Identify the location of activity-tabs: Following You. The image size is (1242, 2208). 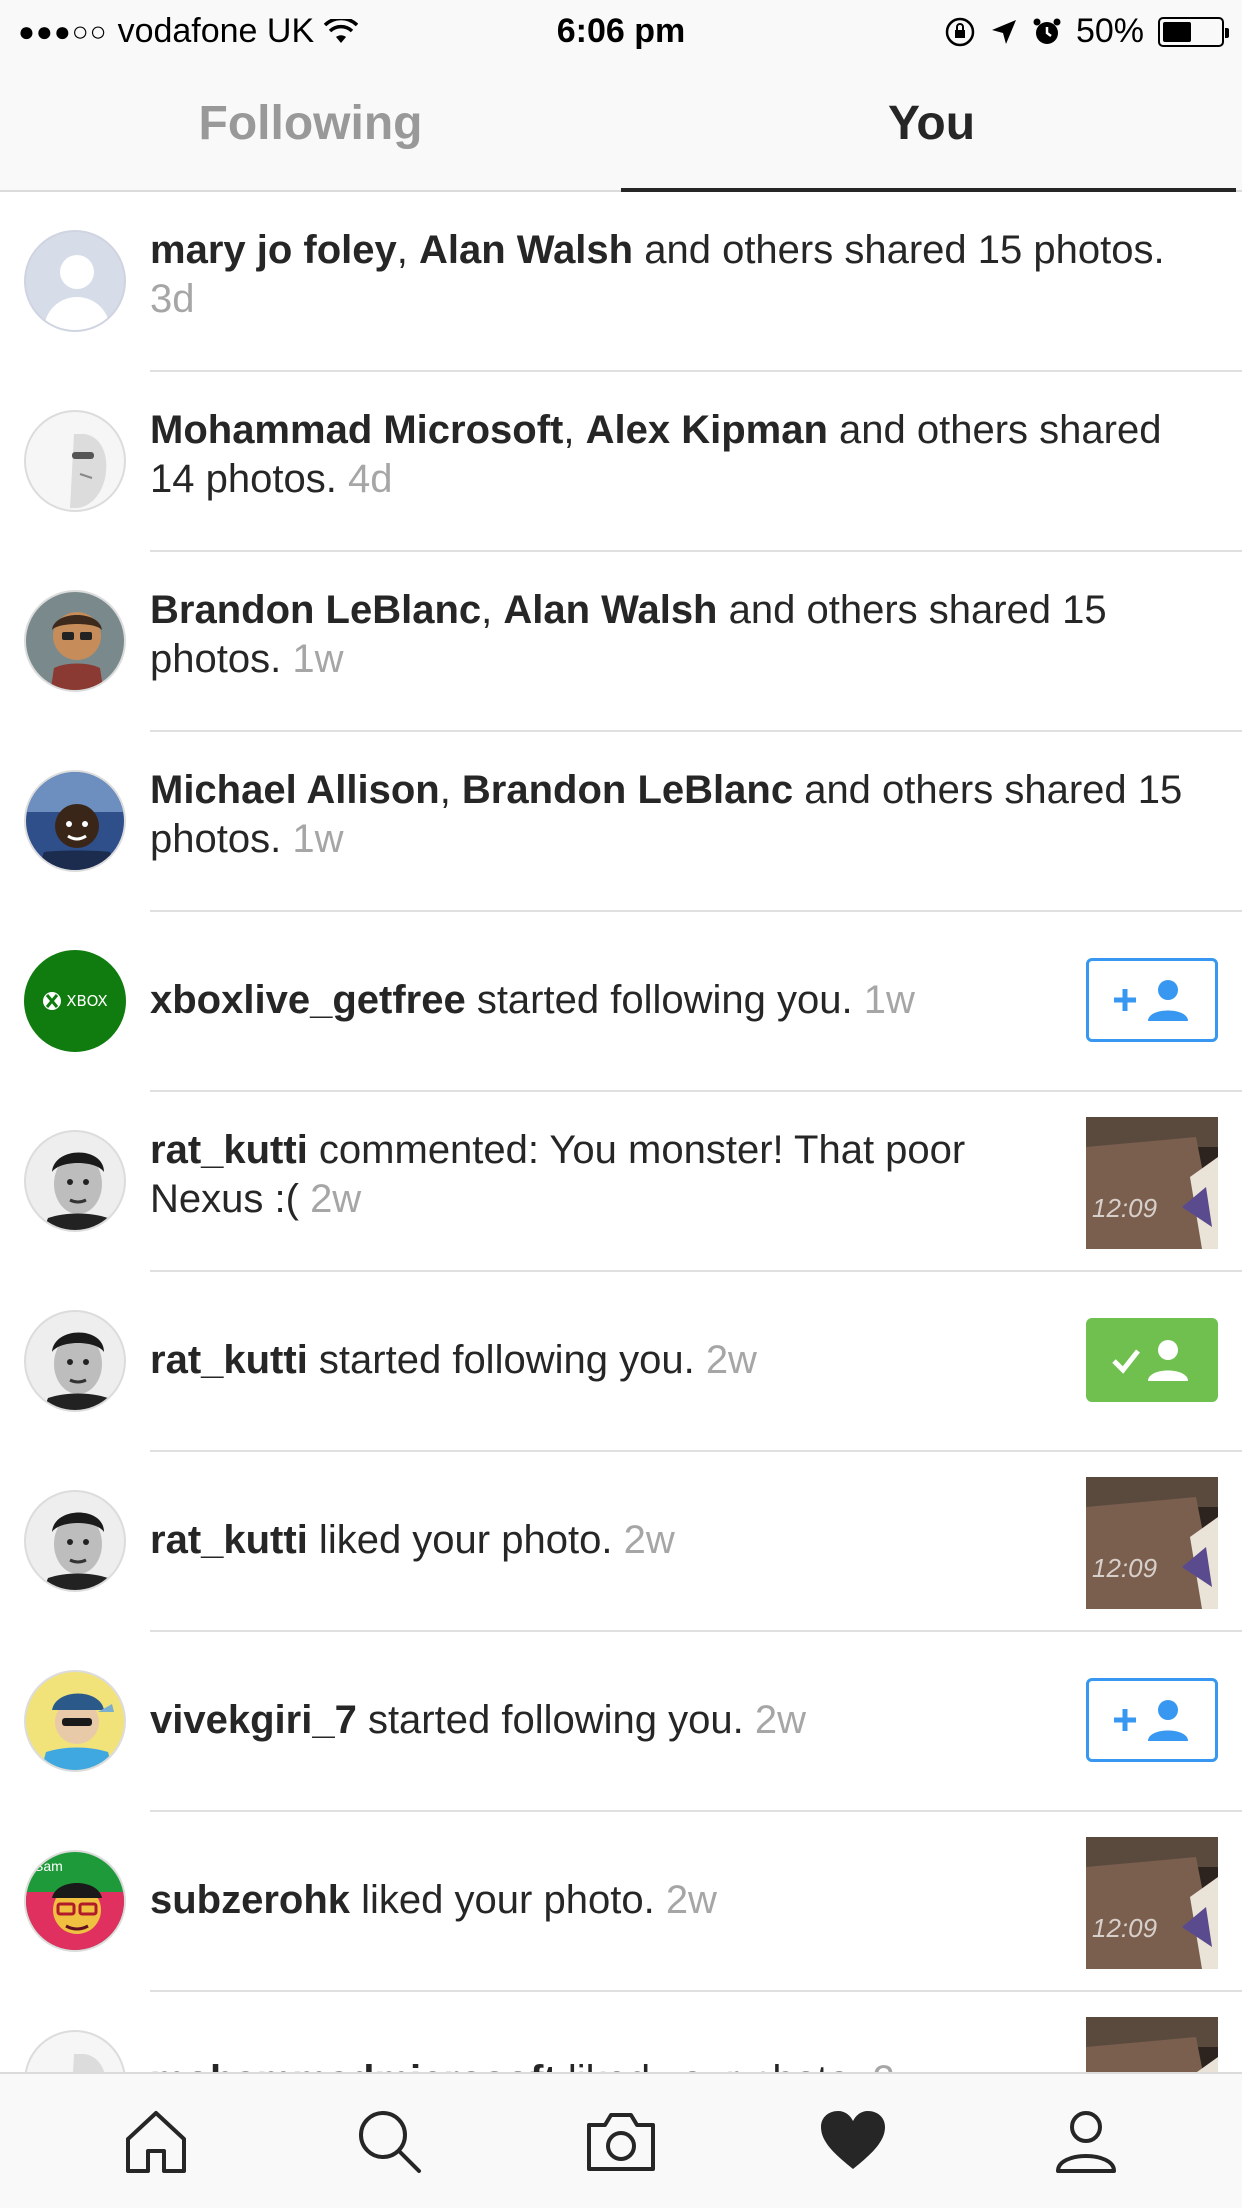
(621, 127).